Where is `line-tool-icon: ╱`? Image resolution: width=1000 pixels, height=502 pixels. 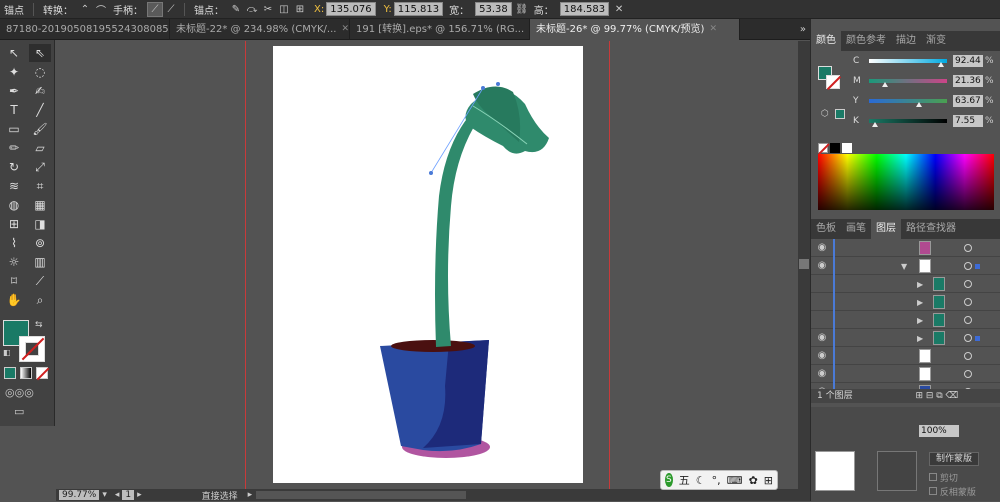
line-tool-icon: ╱ is located at coordinates (40, 110).